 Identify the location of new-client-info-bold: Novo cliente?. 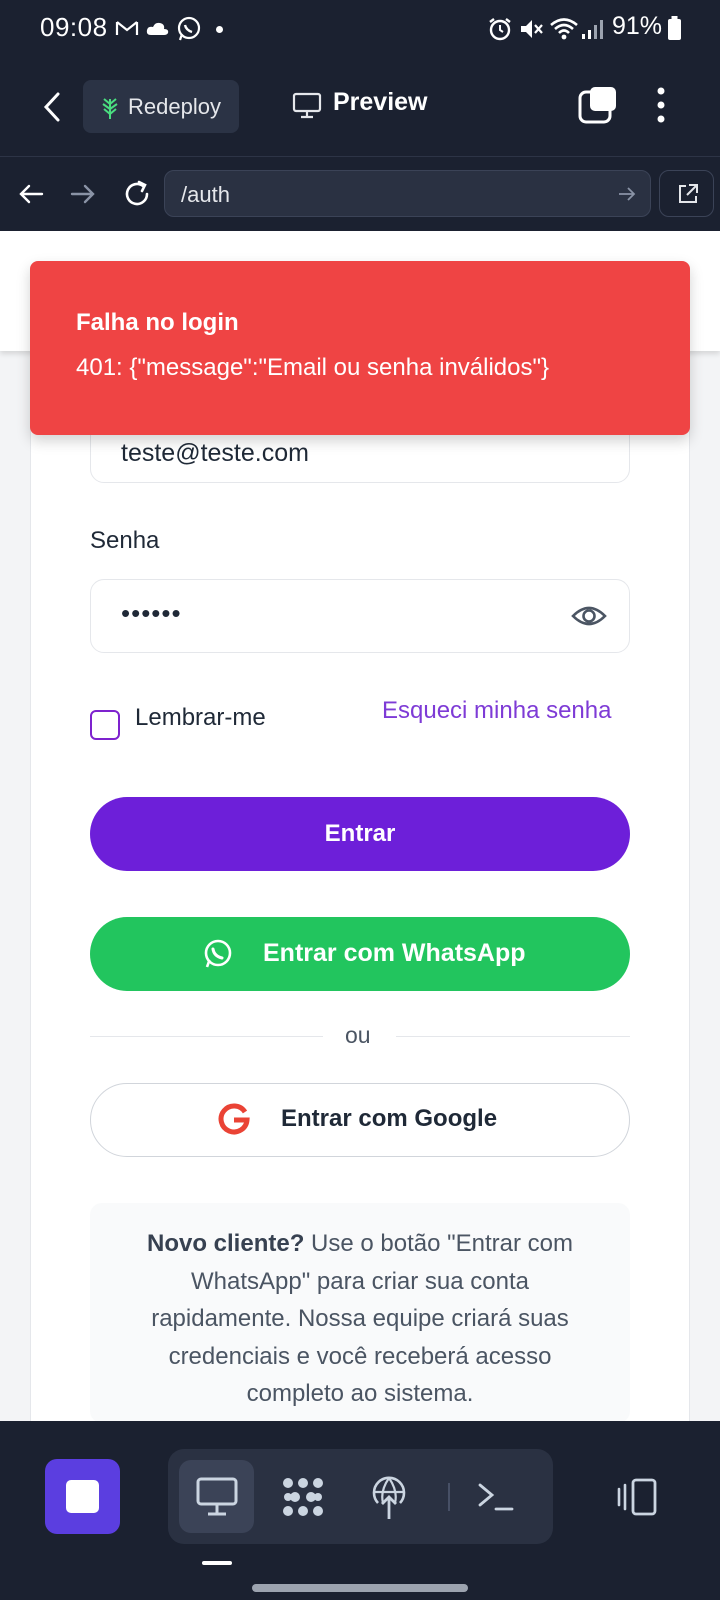
(226, 1243).